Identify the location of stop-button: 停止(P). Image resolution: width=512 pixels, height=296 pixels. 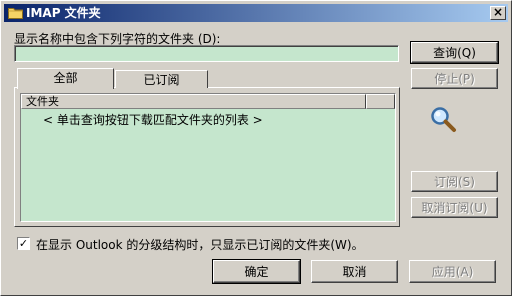
(454, 78).